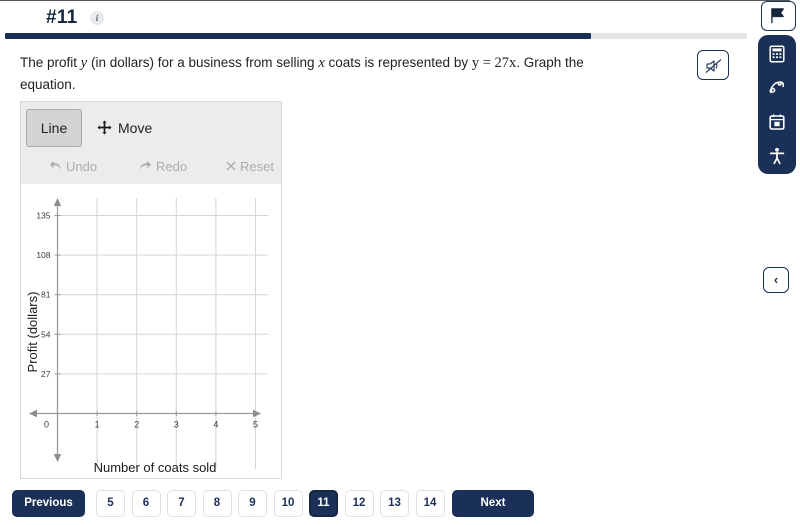  I want to click on audio-mute-button, so click(713, 65).